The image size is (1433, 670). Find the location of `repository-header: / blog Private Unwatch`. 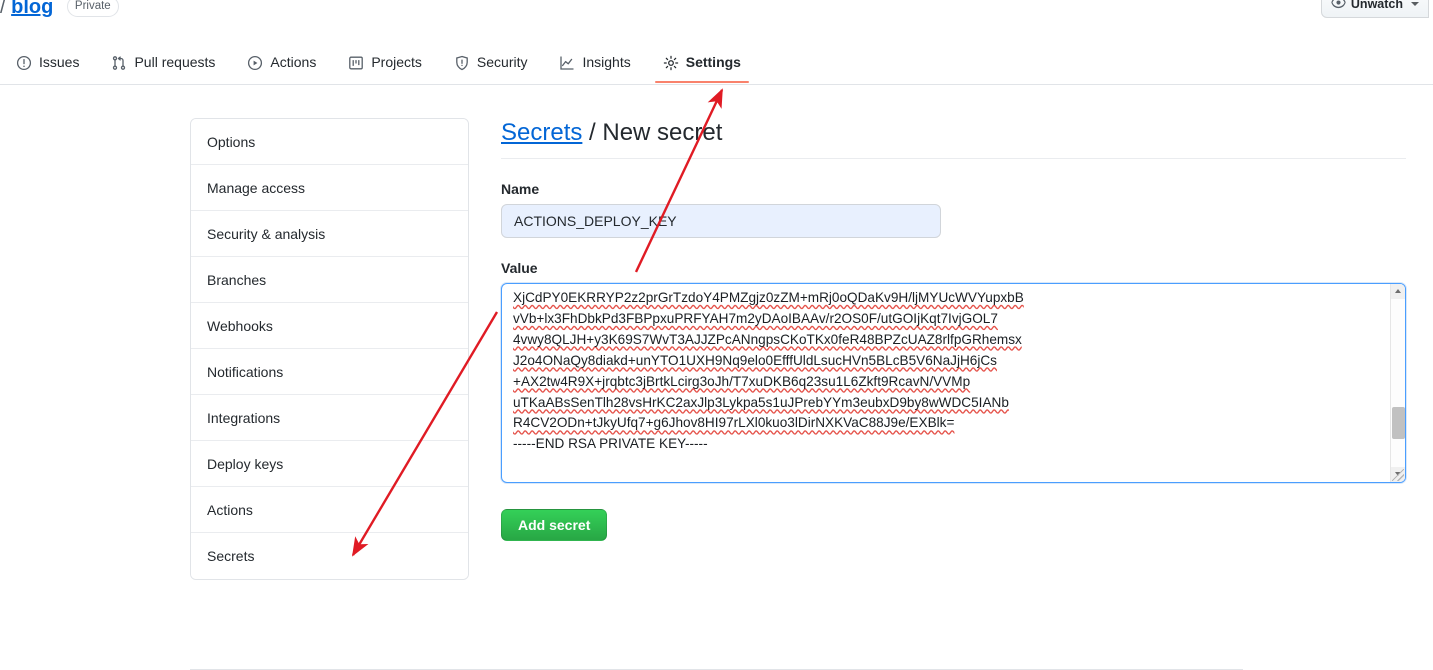

repository-header: / blog Private Unwatch is located at coordinates (716, 20).